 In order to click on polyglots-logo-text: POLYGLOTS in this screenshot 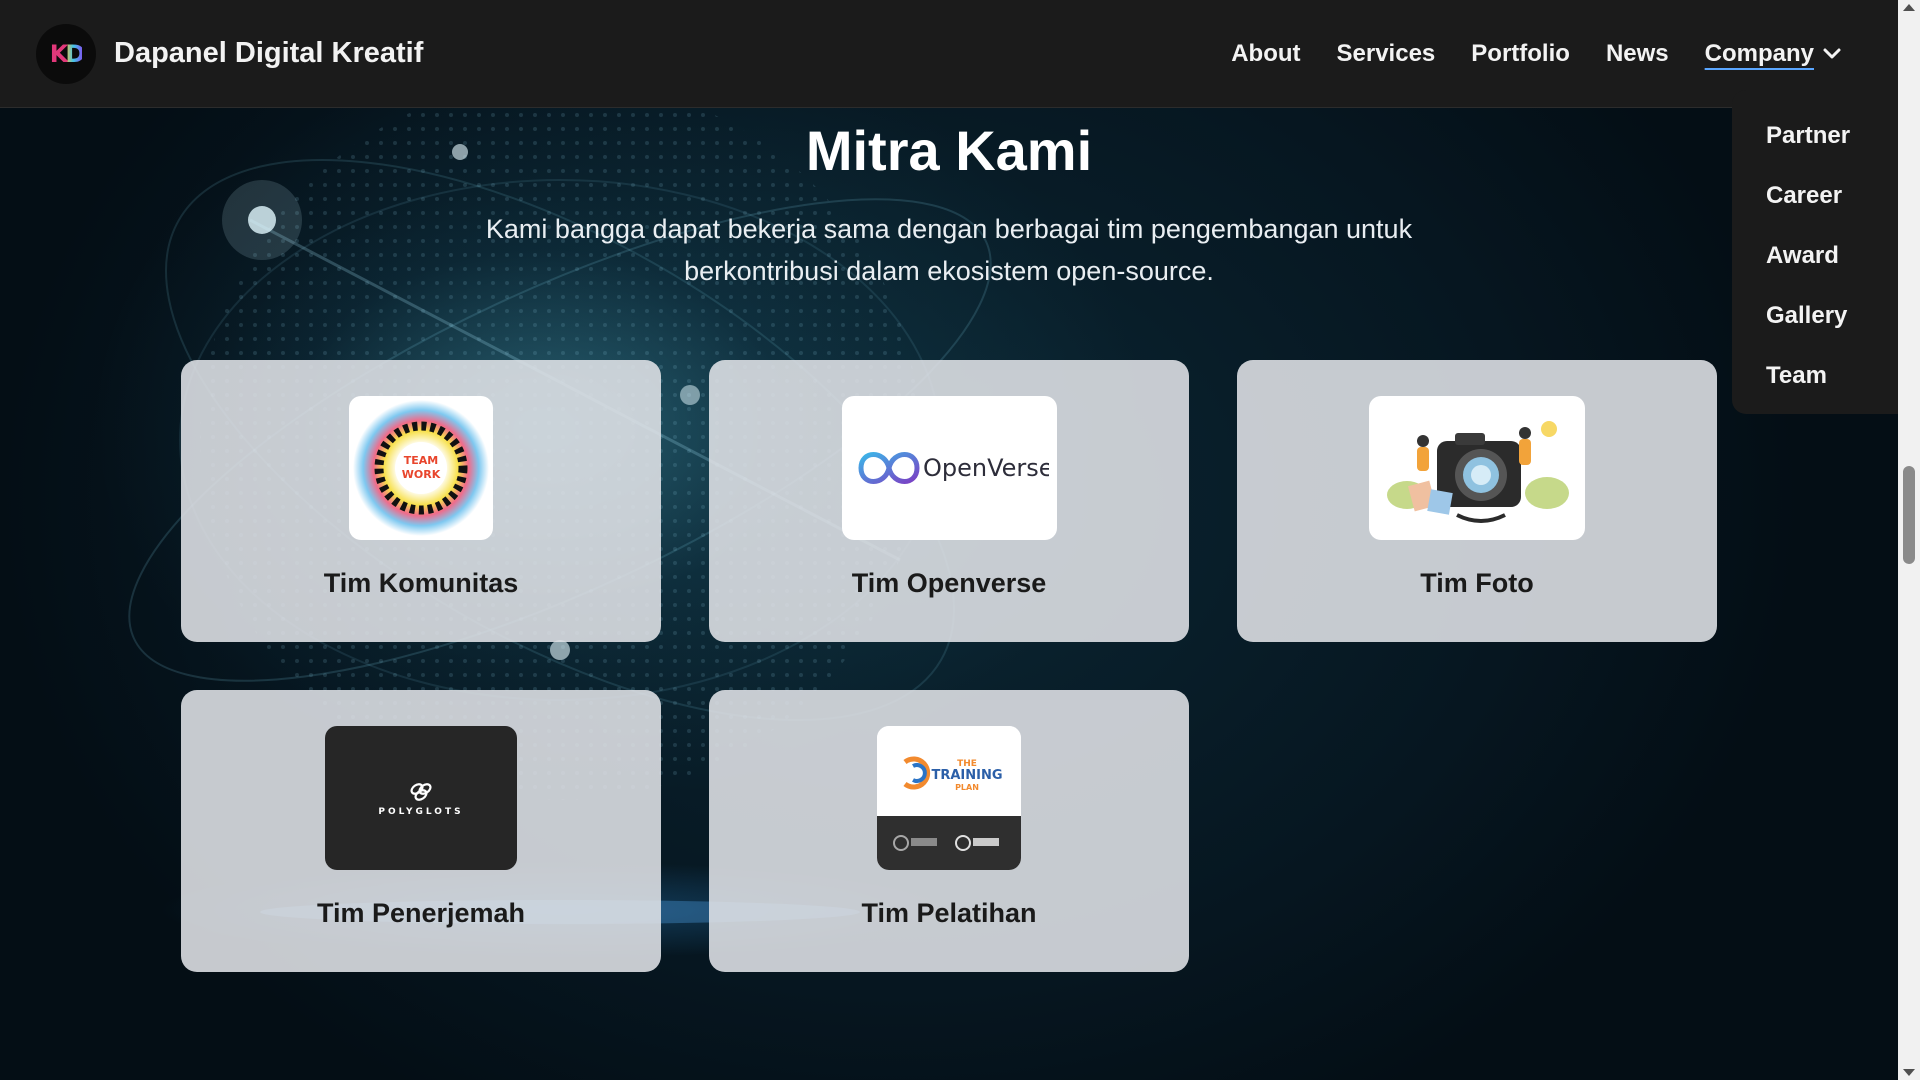, I will do `click(420, 812)`.